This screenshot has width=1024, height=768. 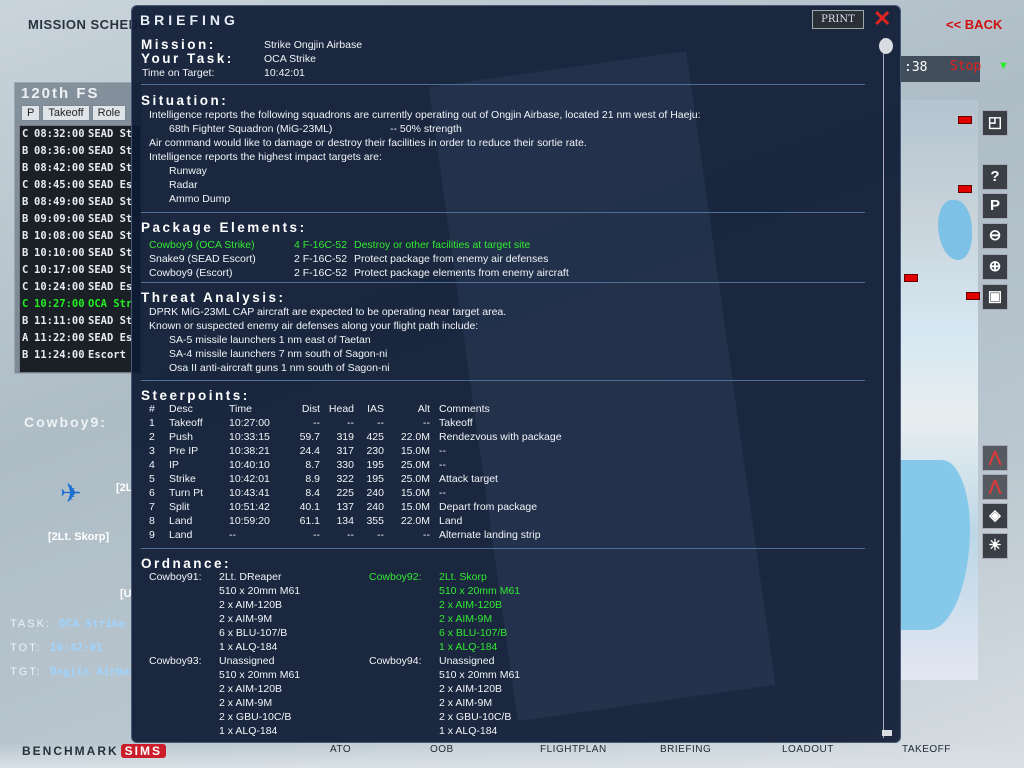 I want to click on scrollbar-end, so click(x=887, y=733).